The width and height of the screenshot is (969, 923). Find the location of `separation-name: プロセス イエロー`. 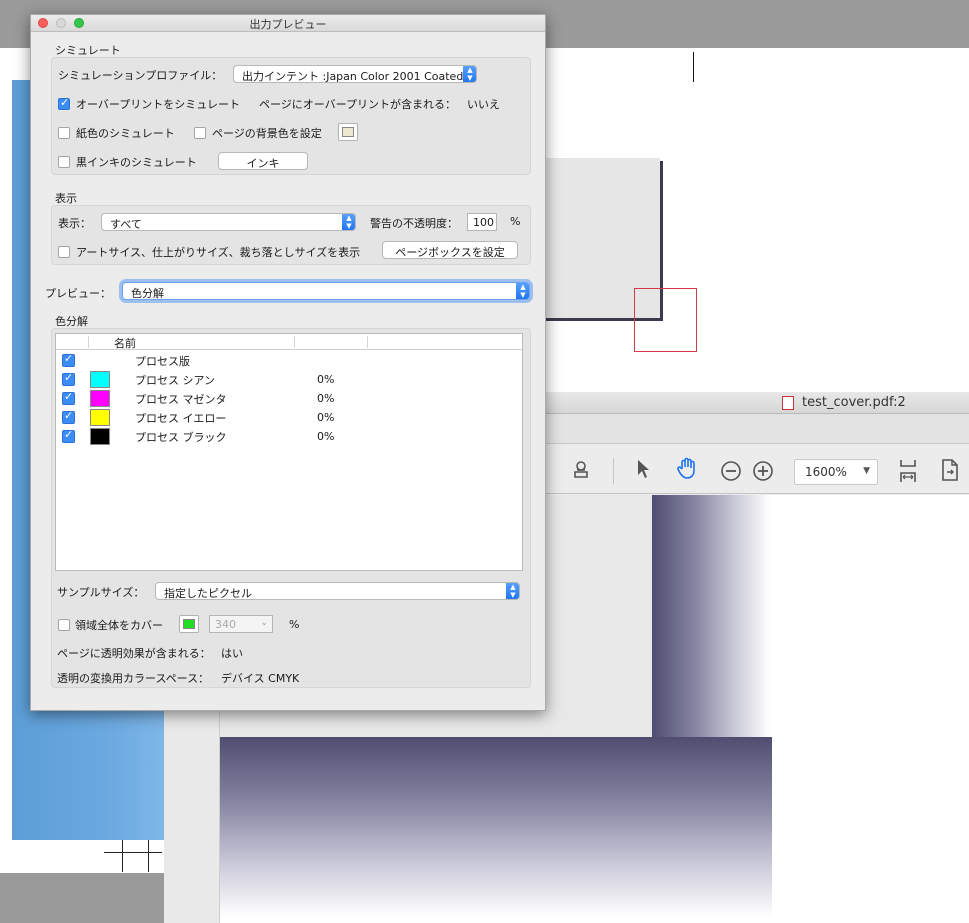

separation-name: プロセス イエロー is located at coordinates (181, 418).